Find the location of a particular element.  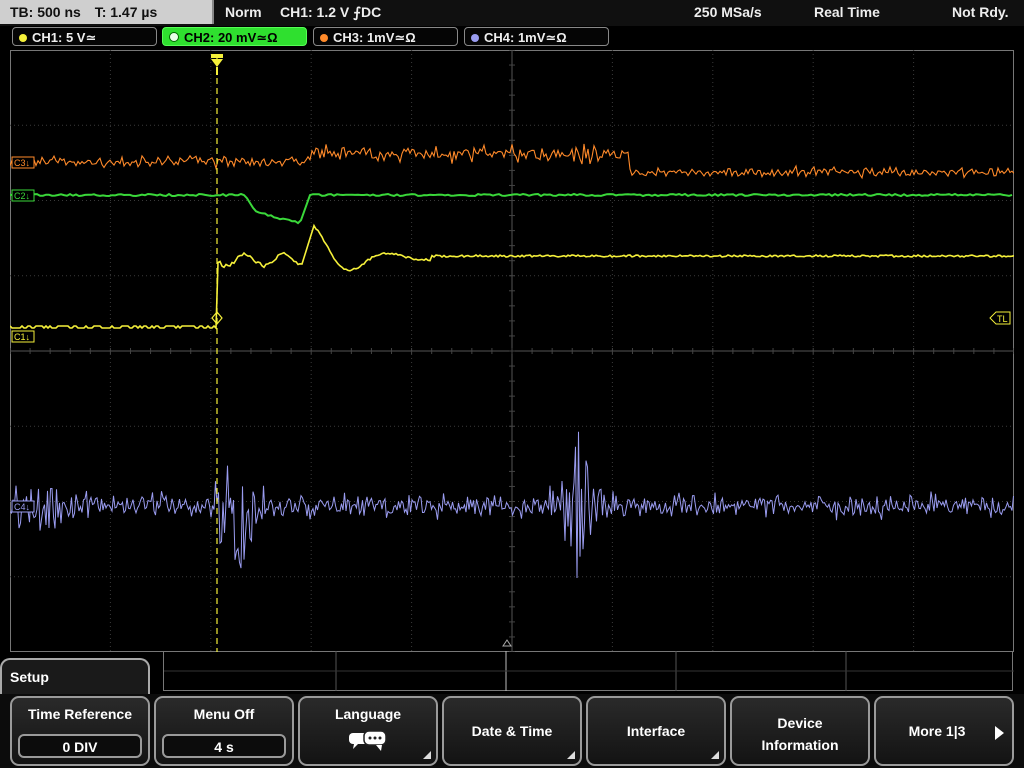

svg-text: C4↓ is located at coordinates (22, 507).